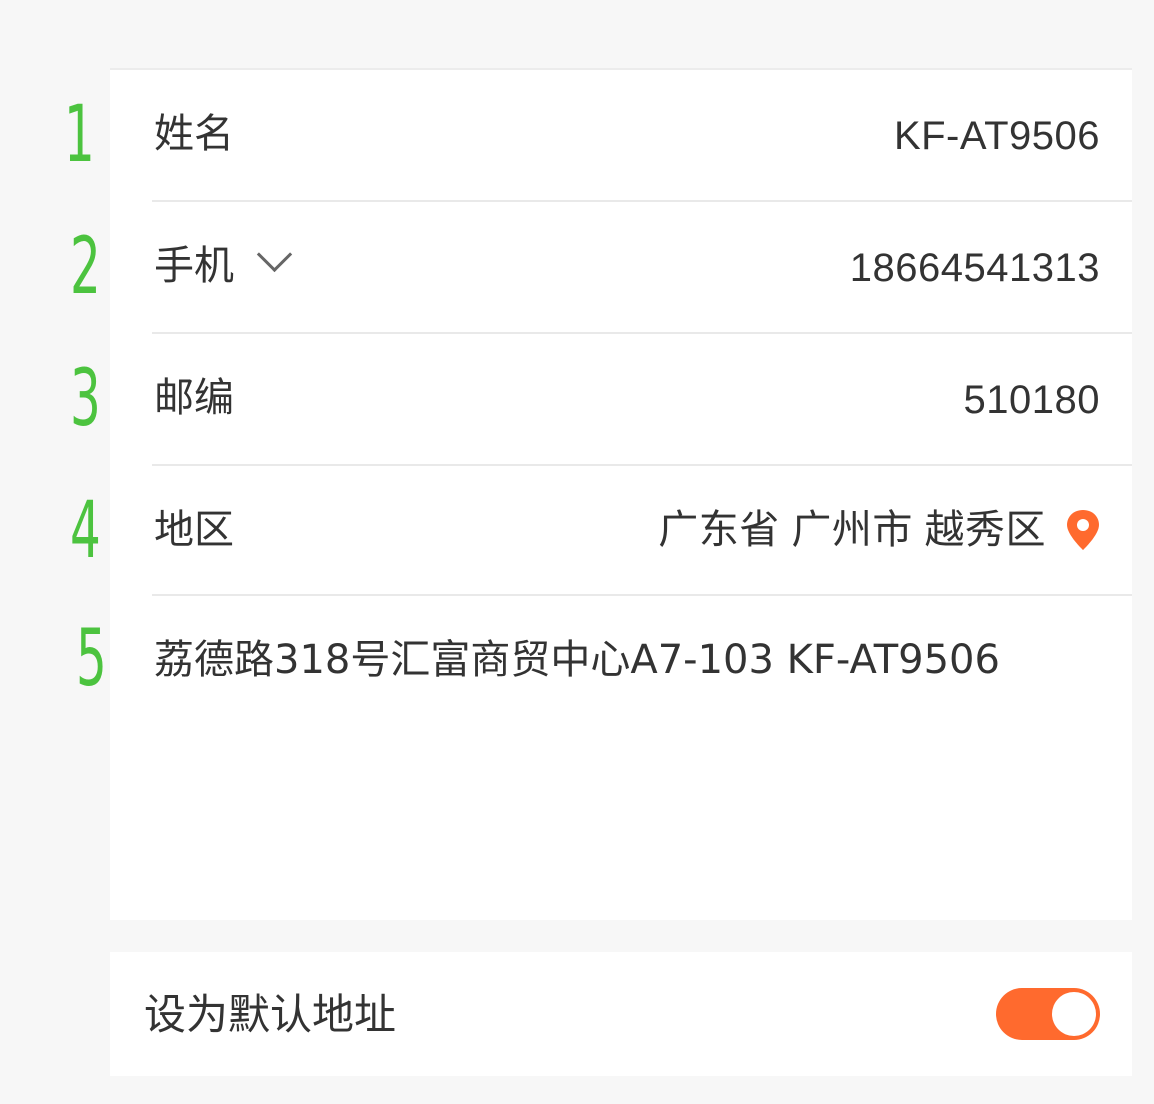 This screenshot has width=1154, height=1104. Describe the element at coordinates (621, 267) in the screenshot. I see `phone-row: 手机 18664541313` at that location.